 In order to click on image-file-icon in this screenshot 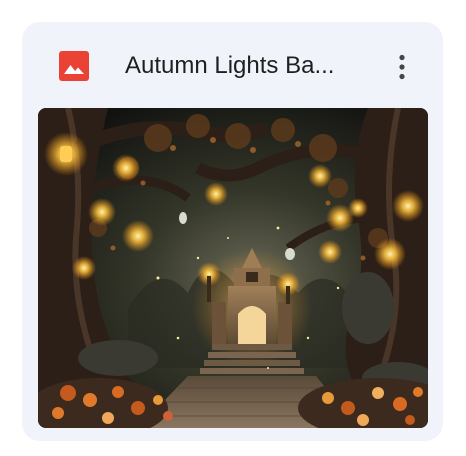, I will do `click(74, 66)`.